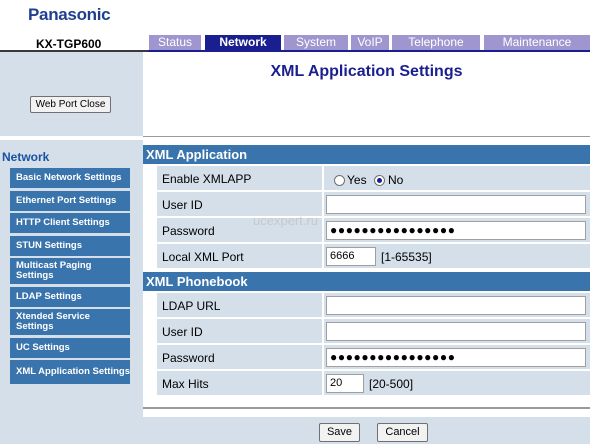  I want to click on tab-system: System, so click(316, 42).